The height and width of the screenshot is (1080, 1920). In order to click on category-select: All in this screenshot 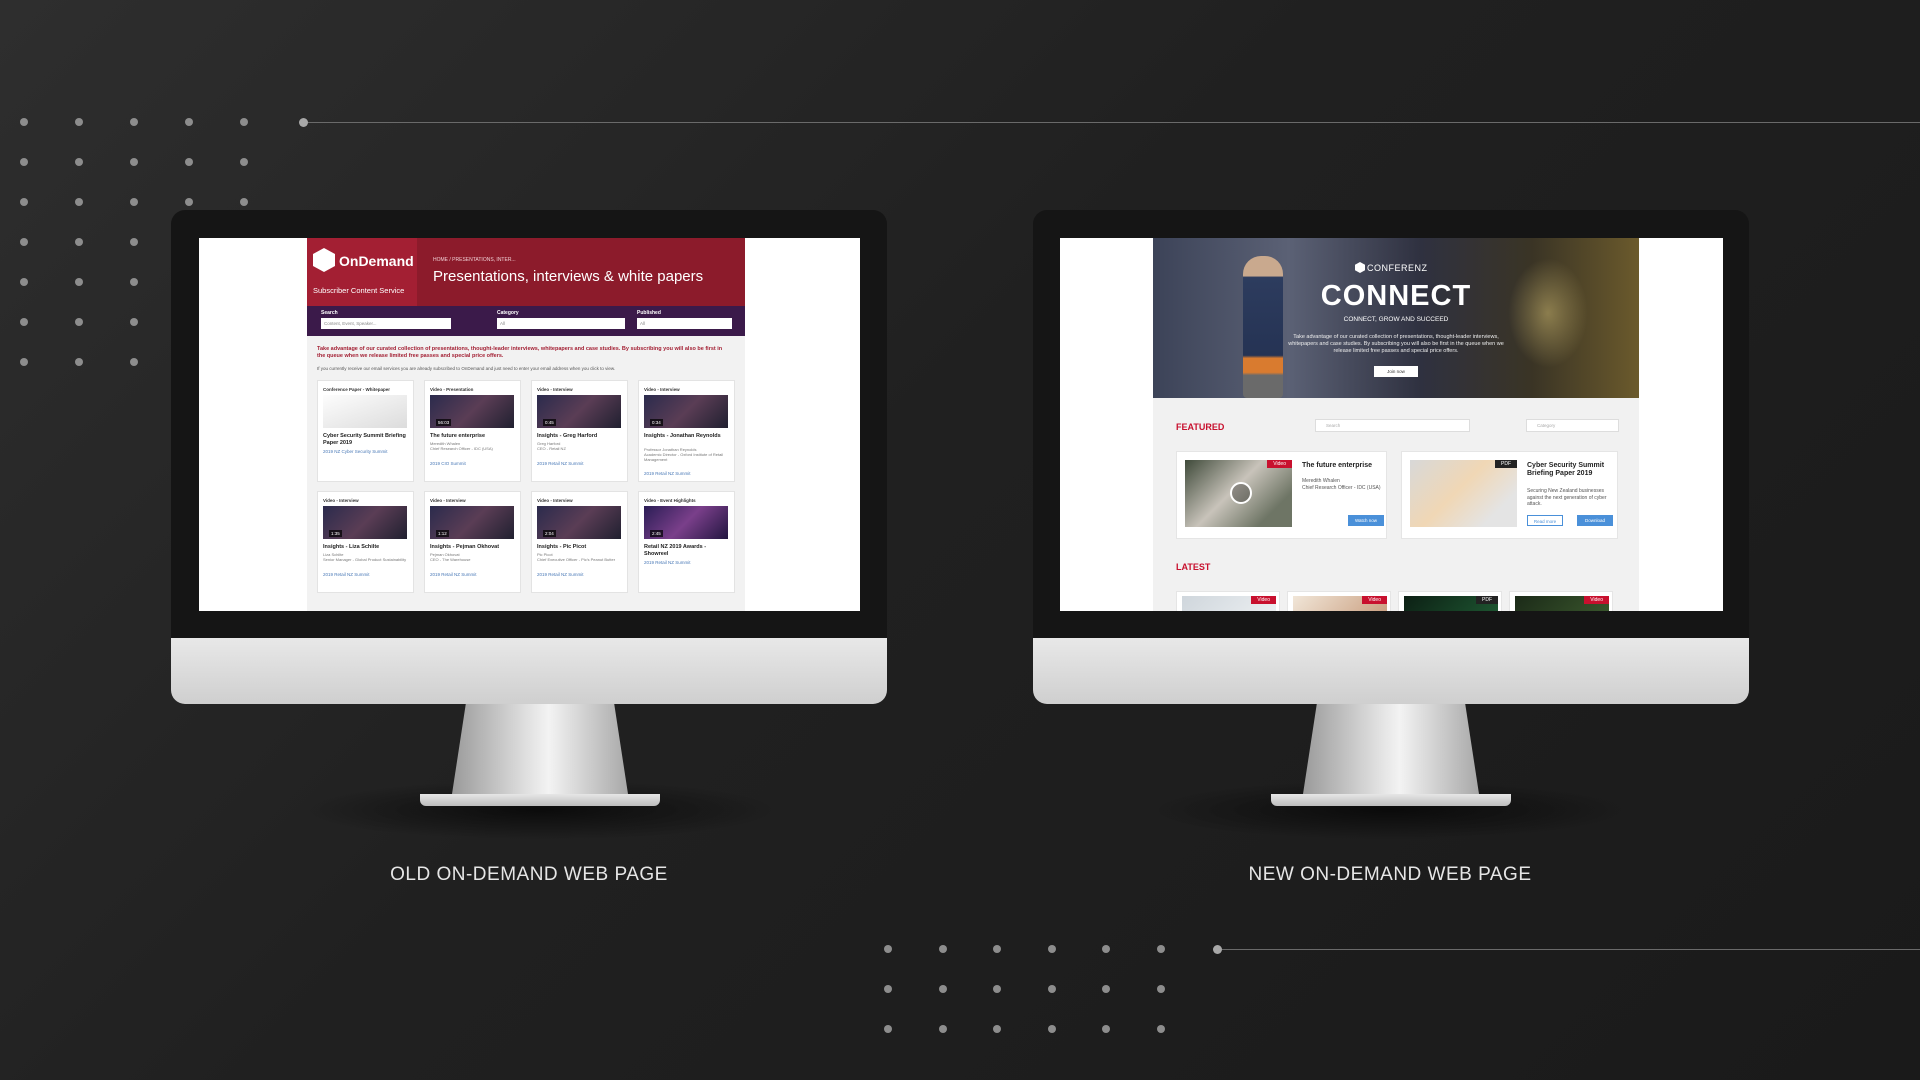, I will do `click(561, 323)`.